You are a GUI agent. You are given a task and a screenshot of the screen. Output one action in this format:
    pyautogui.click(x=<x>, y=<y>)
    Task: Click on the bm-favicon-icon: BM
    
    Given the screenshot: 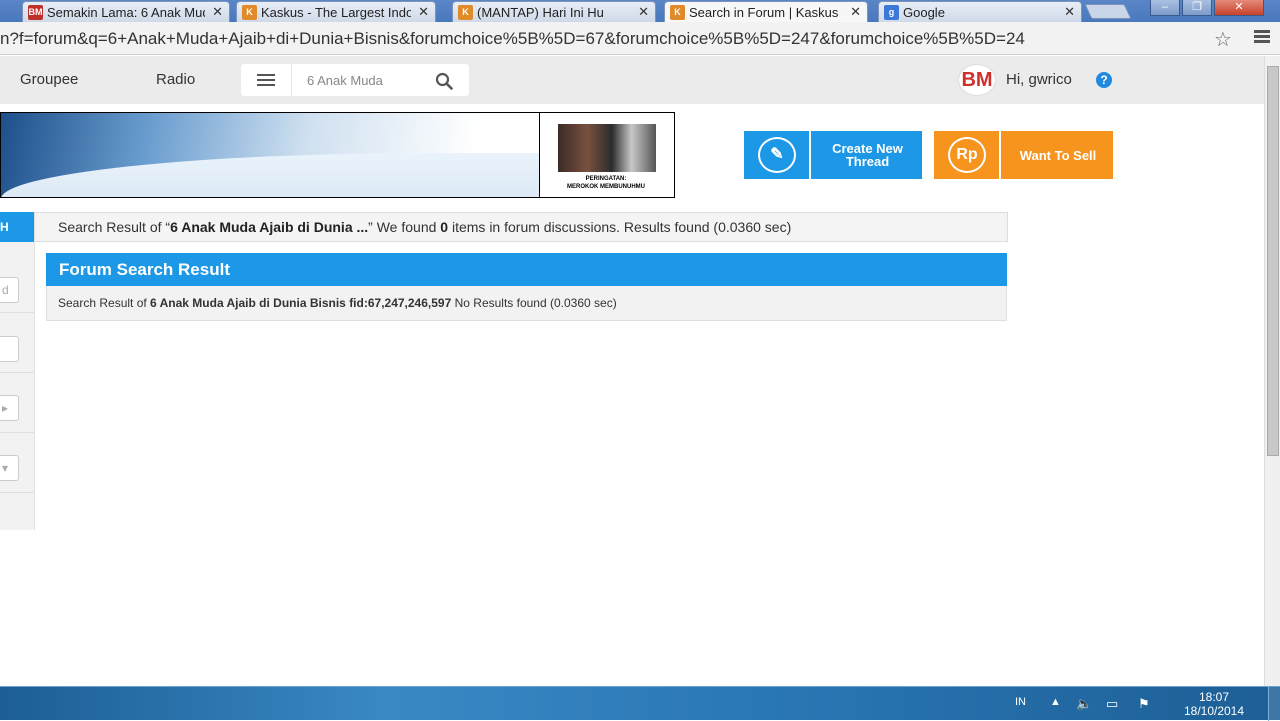 What is the action you would take?
    pyautogui.click(x=35, y=12)
    